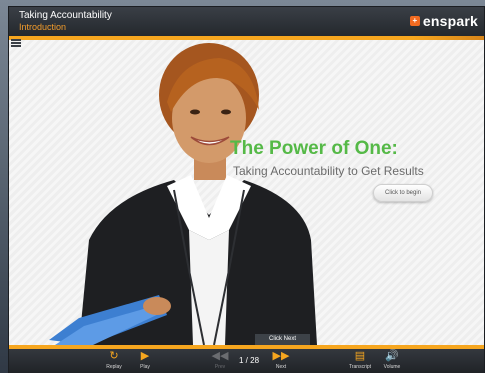  Describe the element at coordinates (145, 367) in the screenshot. I see `play-label: Play` at that location.